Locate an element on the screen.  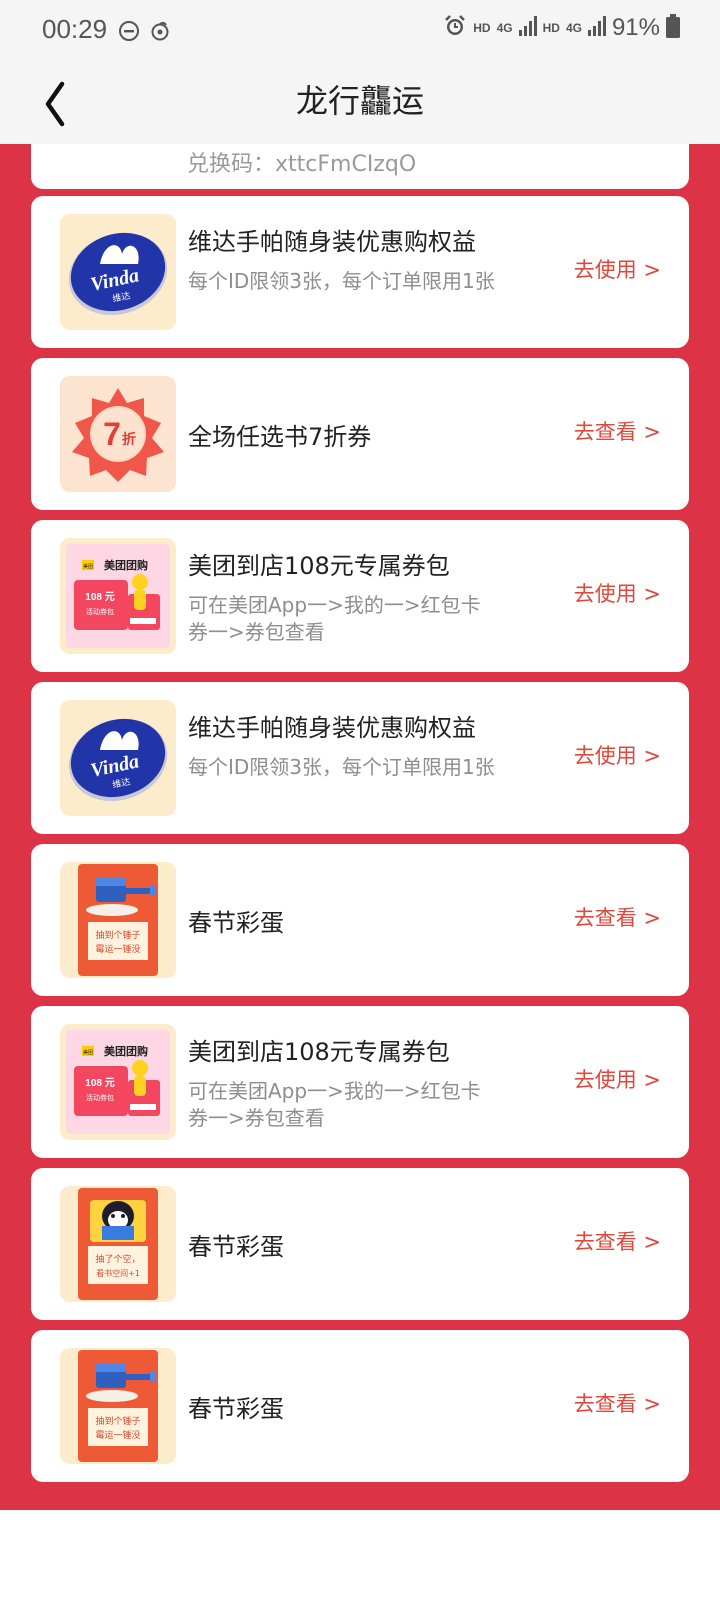
svg-text: 折 is located at coordinates (129, 439).